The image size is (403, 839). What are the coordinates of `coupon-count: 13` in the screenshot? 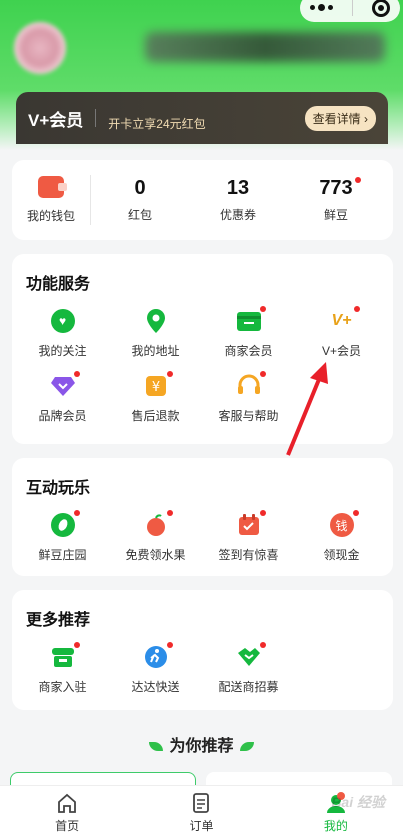 It's located at (238, 188).